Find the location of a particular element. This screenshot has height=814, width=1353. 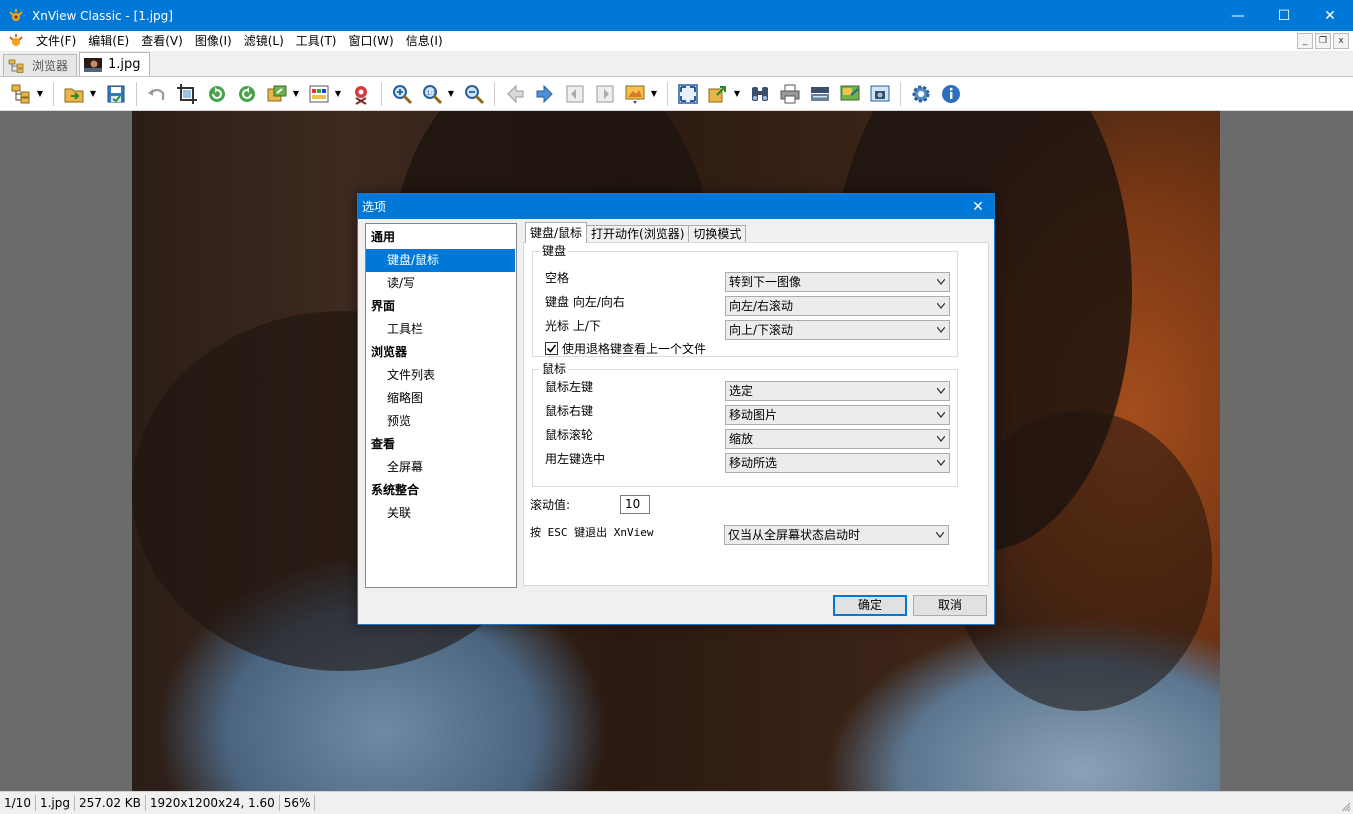

menu-image: 图像(I) is located at coordinates (213, 41).